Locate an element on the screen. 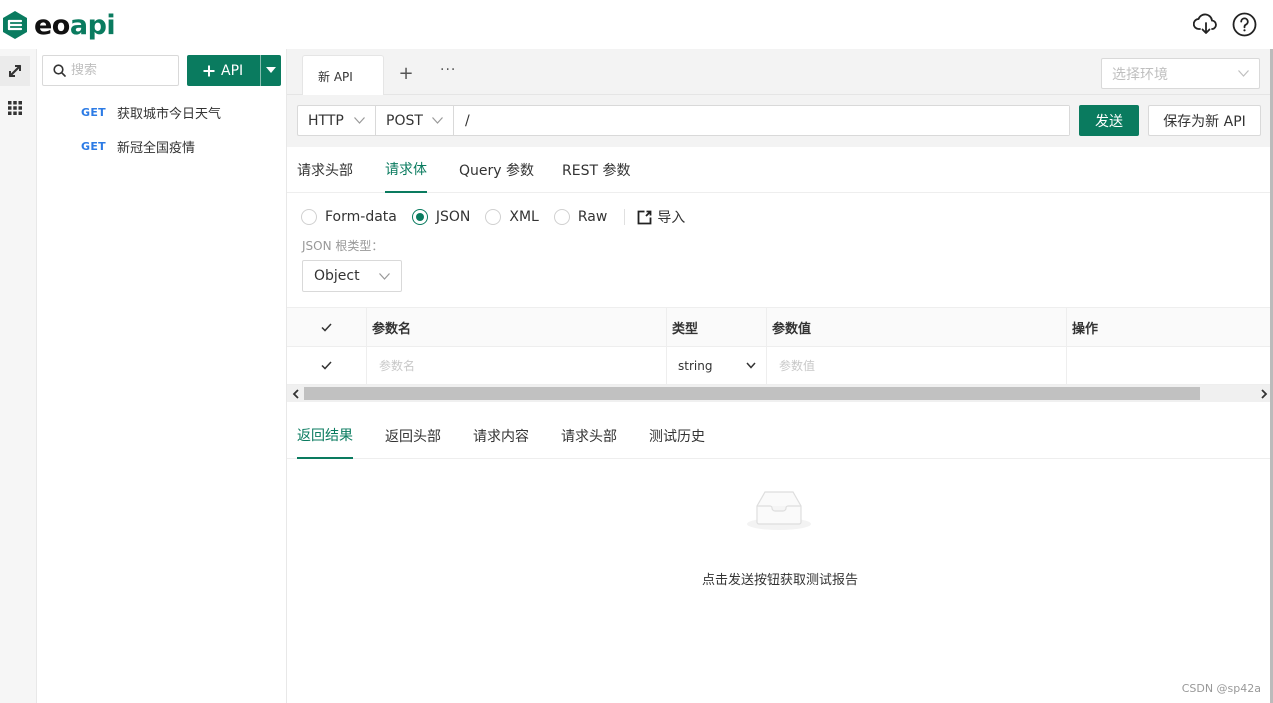  logo-mark-icon is located at coordinates (15, 25).